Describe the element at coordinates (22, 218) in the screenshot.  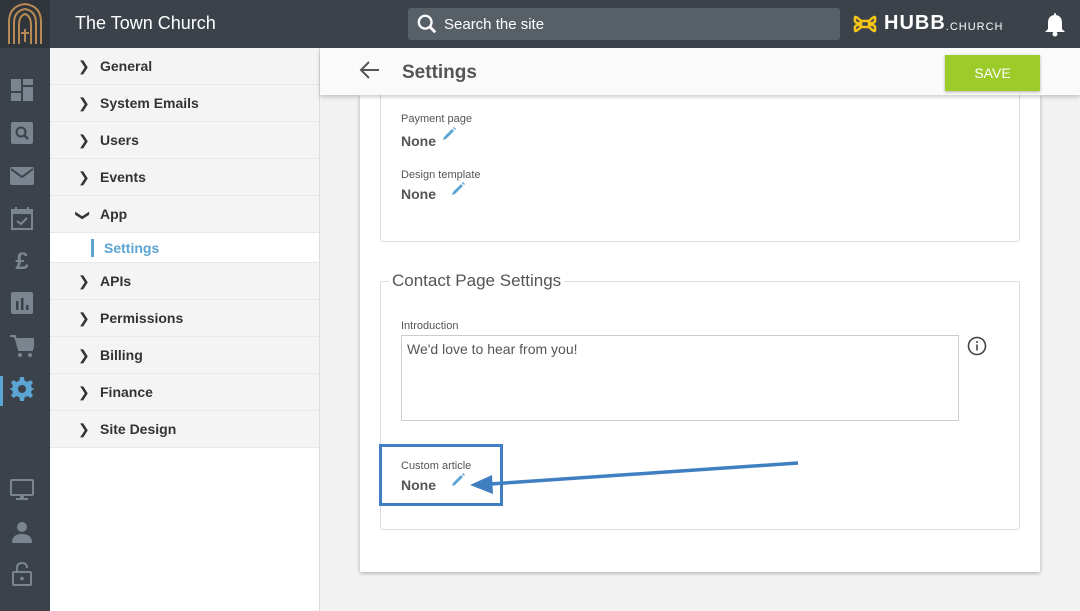
I see `calendar-check-icon` at that location.